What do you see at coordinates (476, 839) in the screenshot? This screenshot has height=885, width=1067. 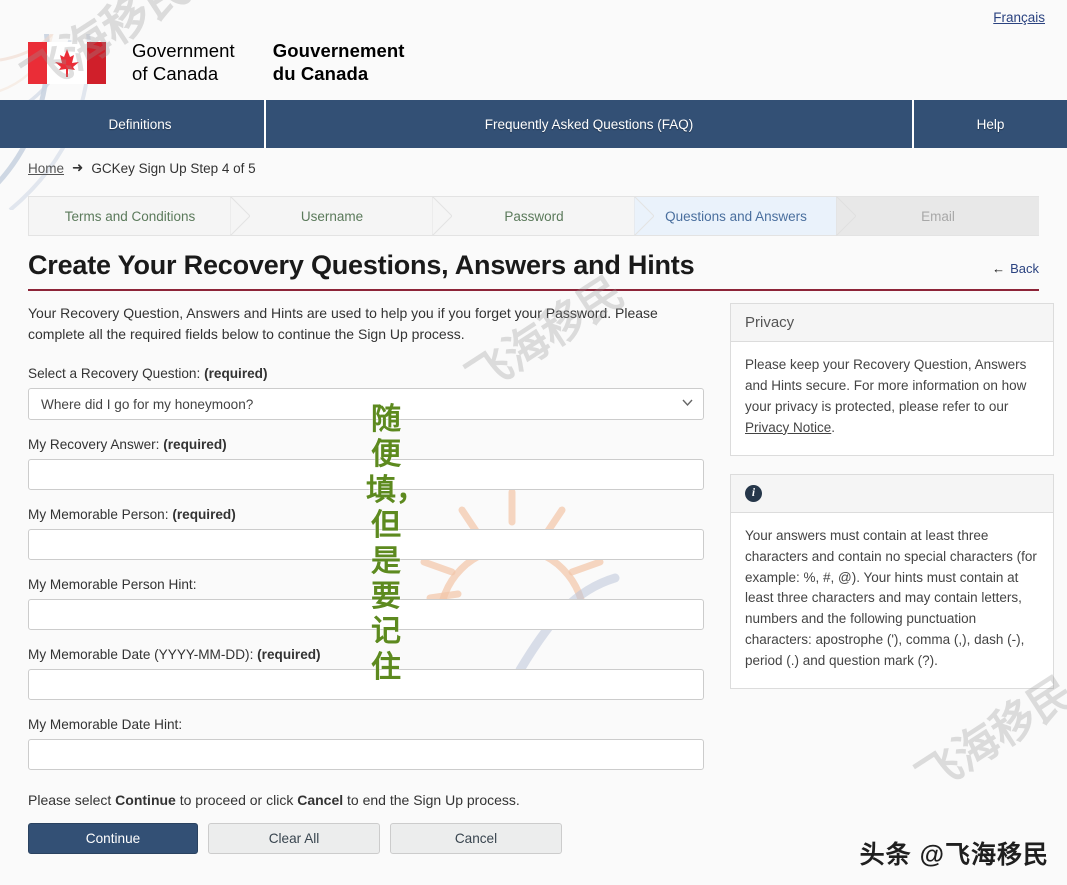 I see `cancel-button: Cancel` at bounding box center [476, 839].